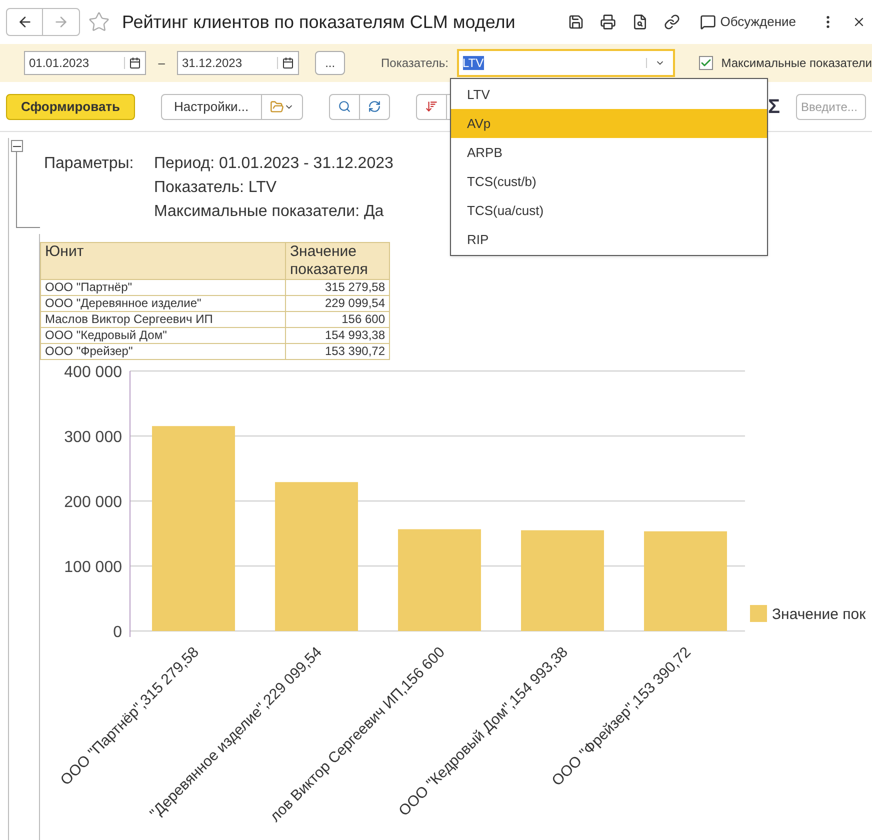  What do you see at coordinates (93, 437) in the screenshot?
I see `y-axis-label: 300 000` at bounding box center [93, 437].